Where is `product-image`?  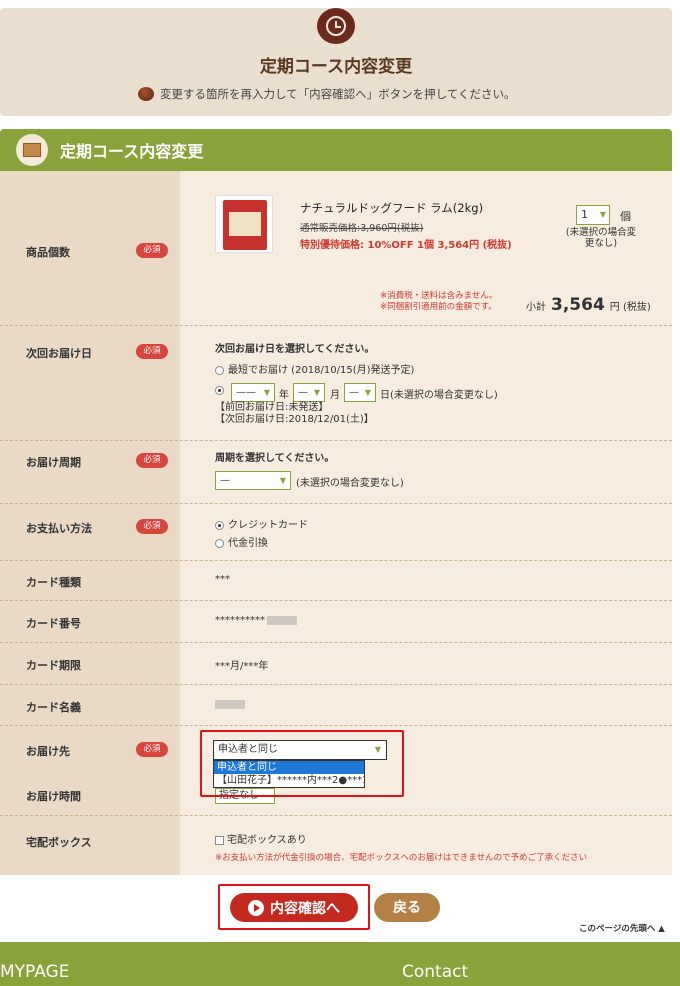 product-image is located at coordinates (244, 224).